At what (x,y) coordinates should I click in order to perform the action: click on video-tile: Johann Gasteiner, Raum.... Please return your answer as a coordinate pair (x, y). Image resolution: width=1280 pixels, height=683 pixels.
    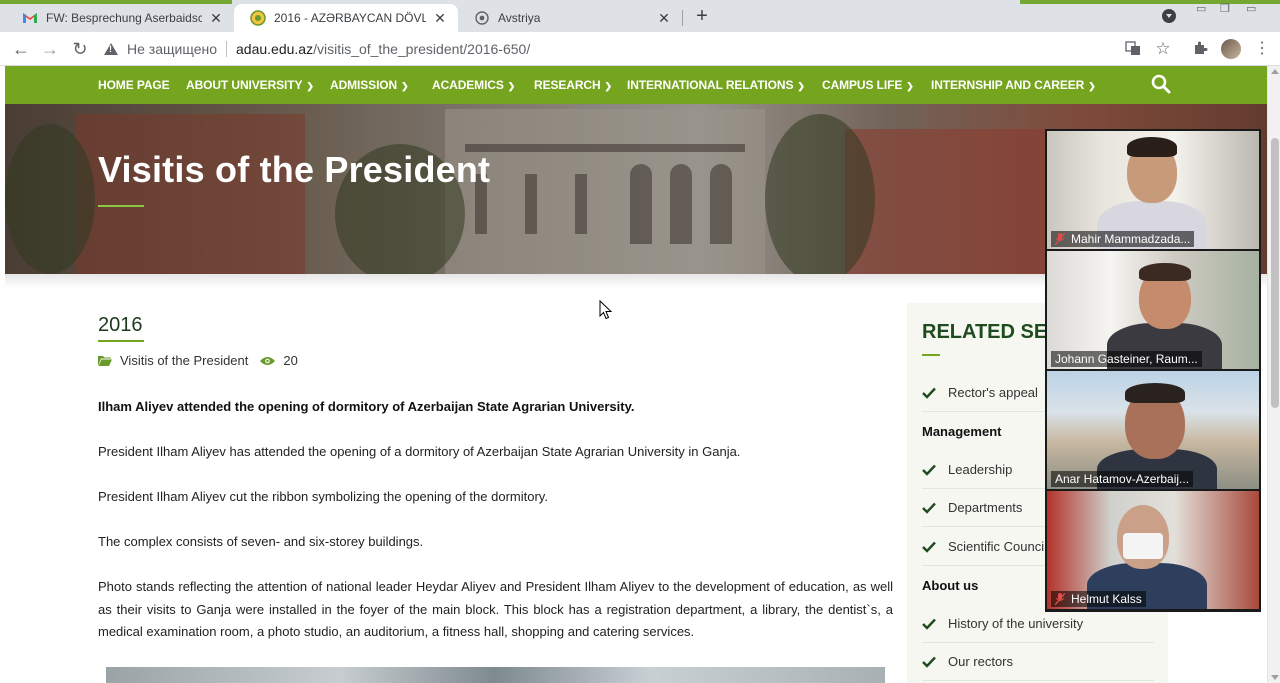
    Looking at the image, I should click on (1153, 310).